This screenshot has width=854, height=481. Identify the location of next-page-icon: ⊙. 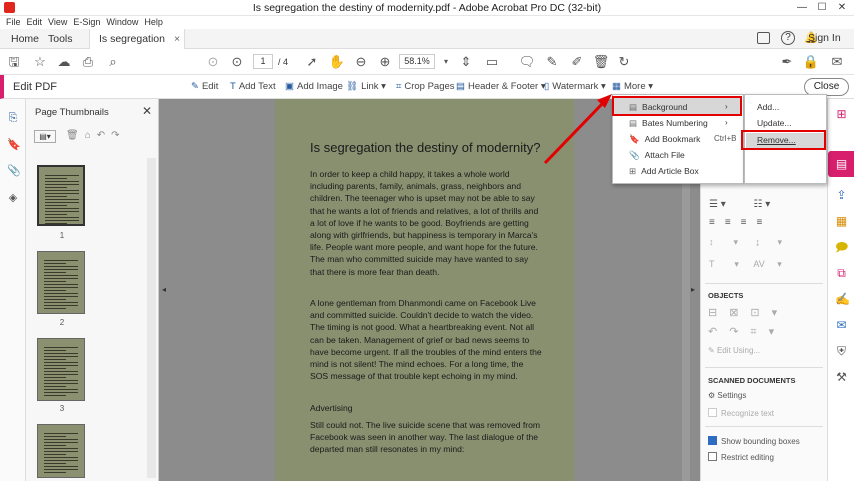
(237, 62).